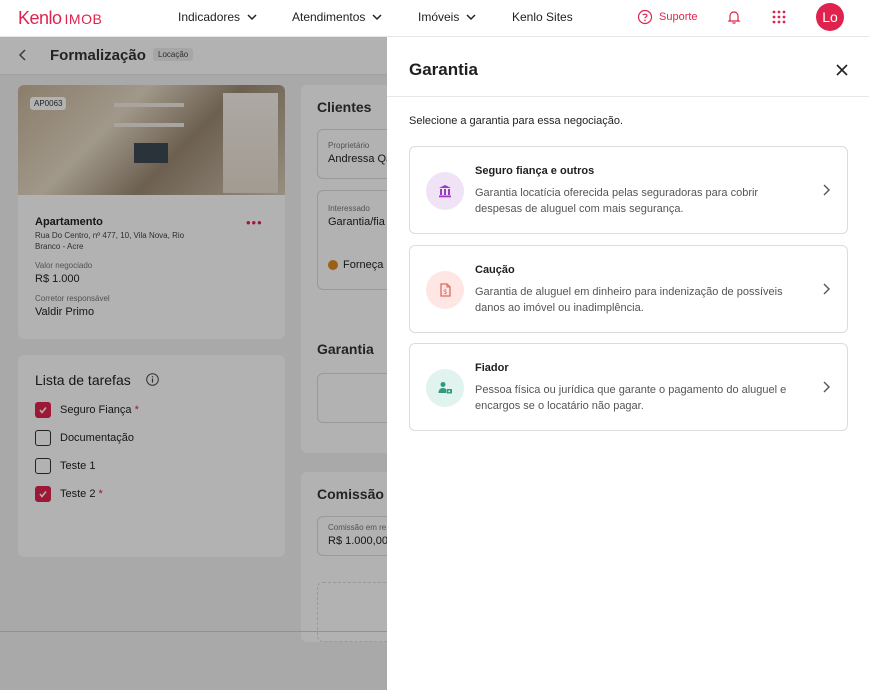 Image resolution: width=869 pixels, height=690 pixels. What do you see at coordinates (535, 171) in the screenshot?
I see `option-title: Seguro fiança e outros` at bounding box center [535, 171].